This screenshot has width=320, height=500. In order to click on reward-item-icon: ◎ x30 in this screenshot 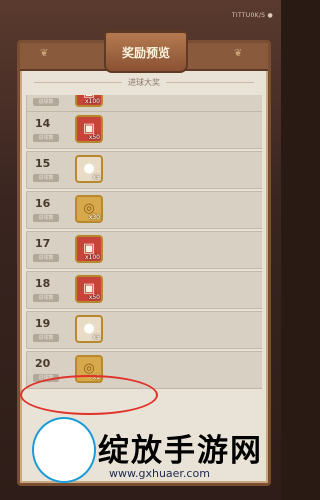, I will do `click(89, 209)`.